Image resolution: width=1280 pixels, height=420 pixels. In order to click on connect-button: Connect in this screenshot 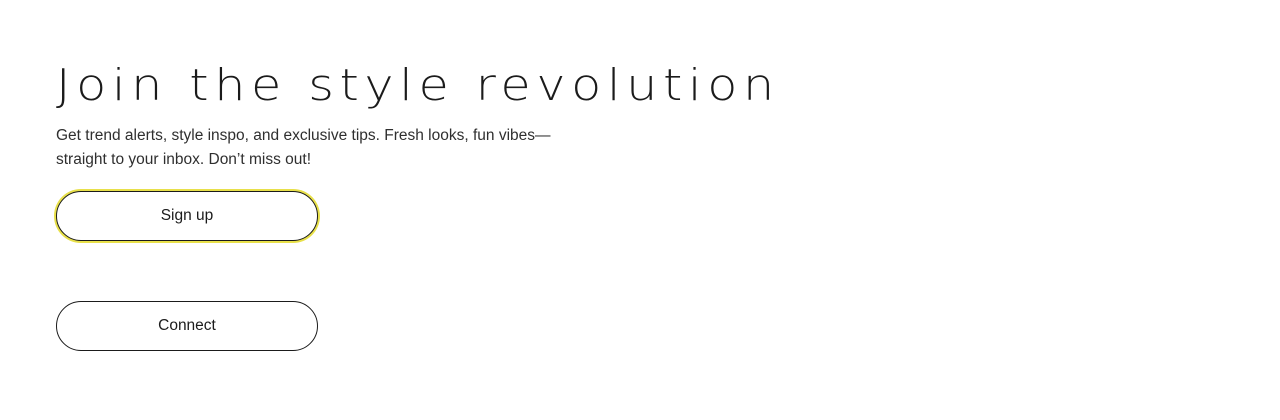, I will do `click(187, 326)`.